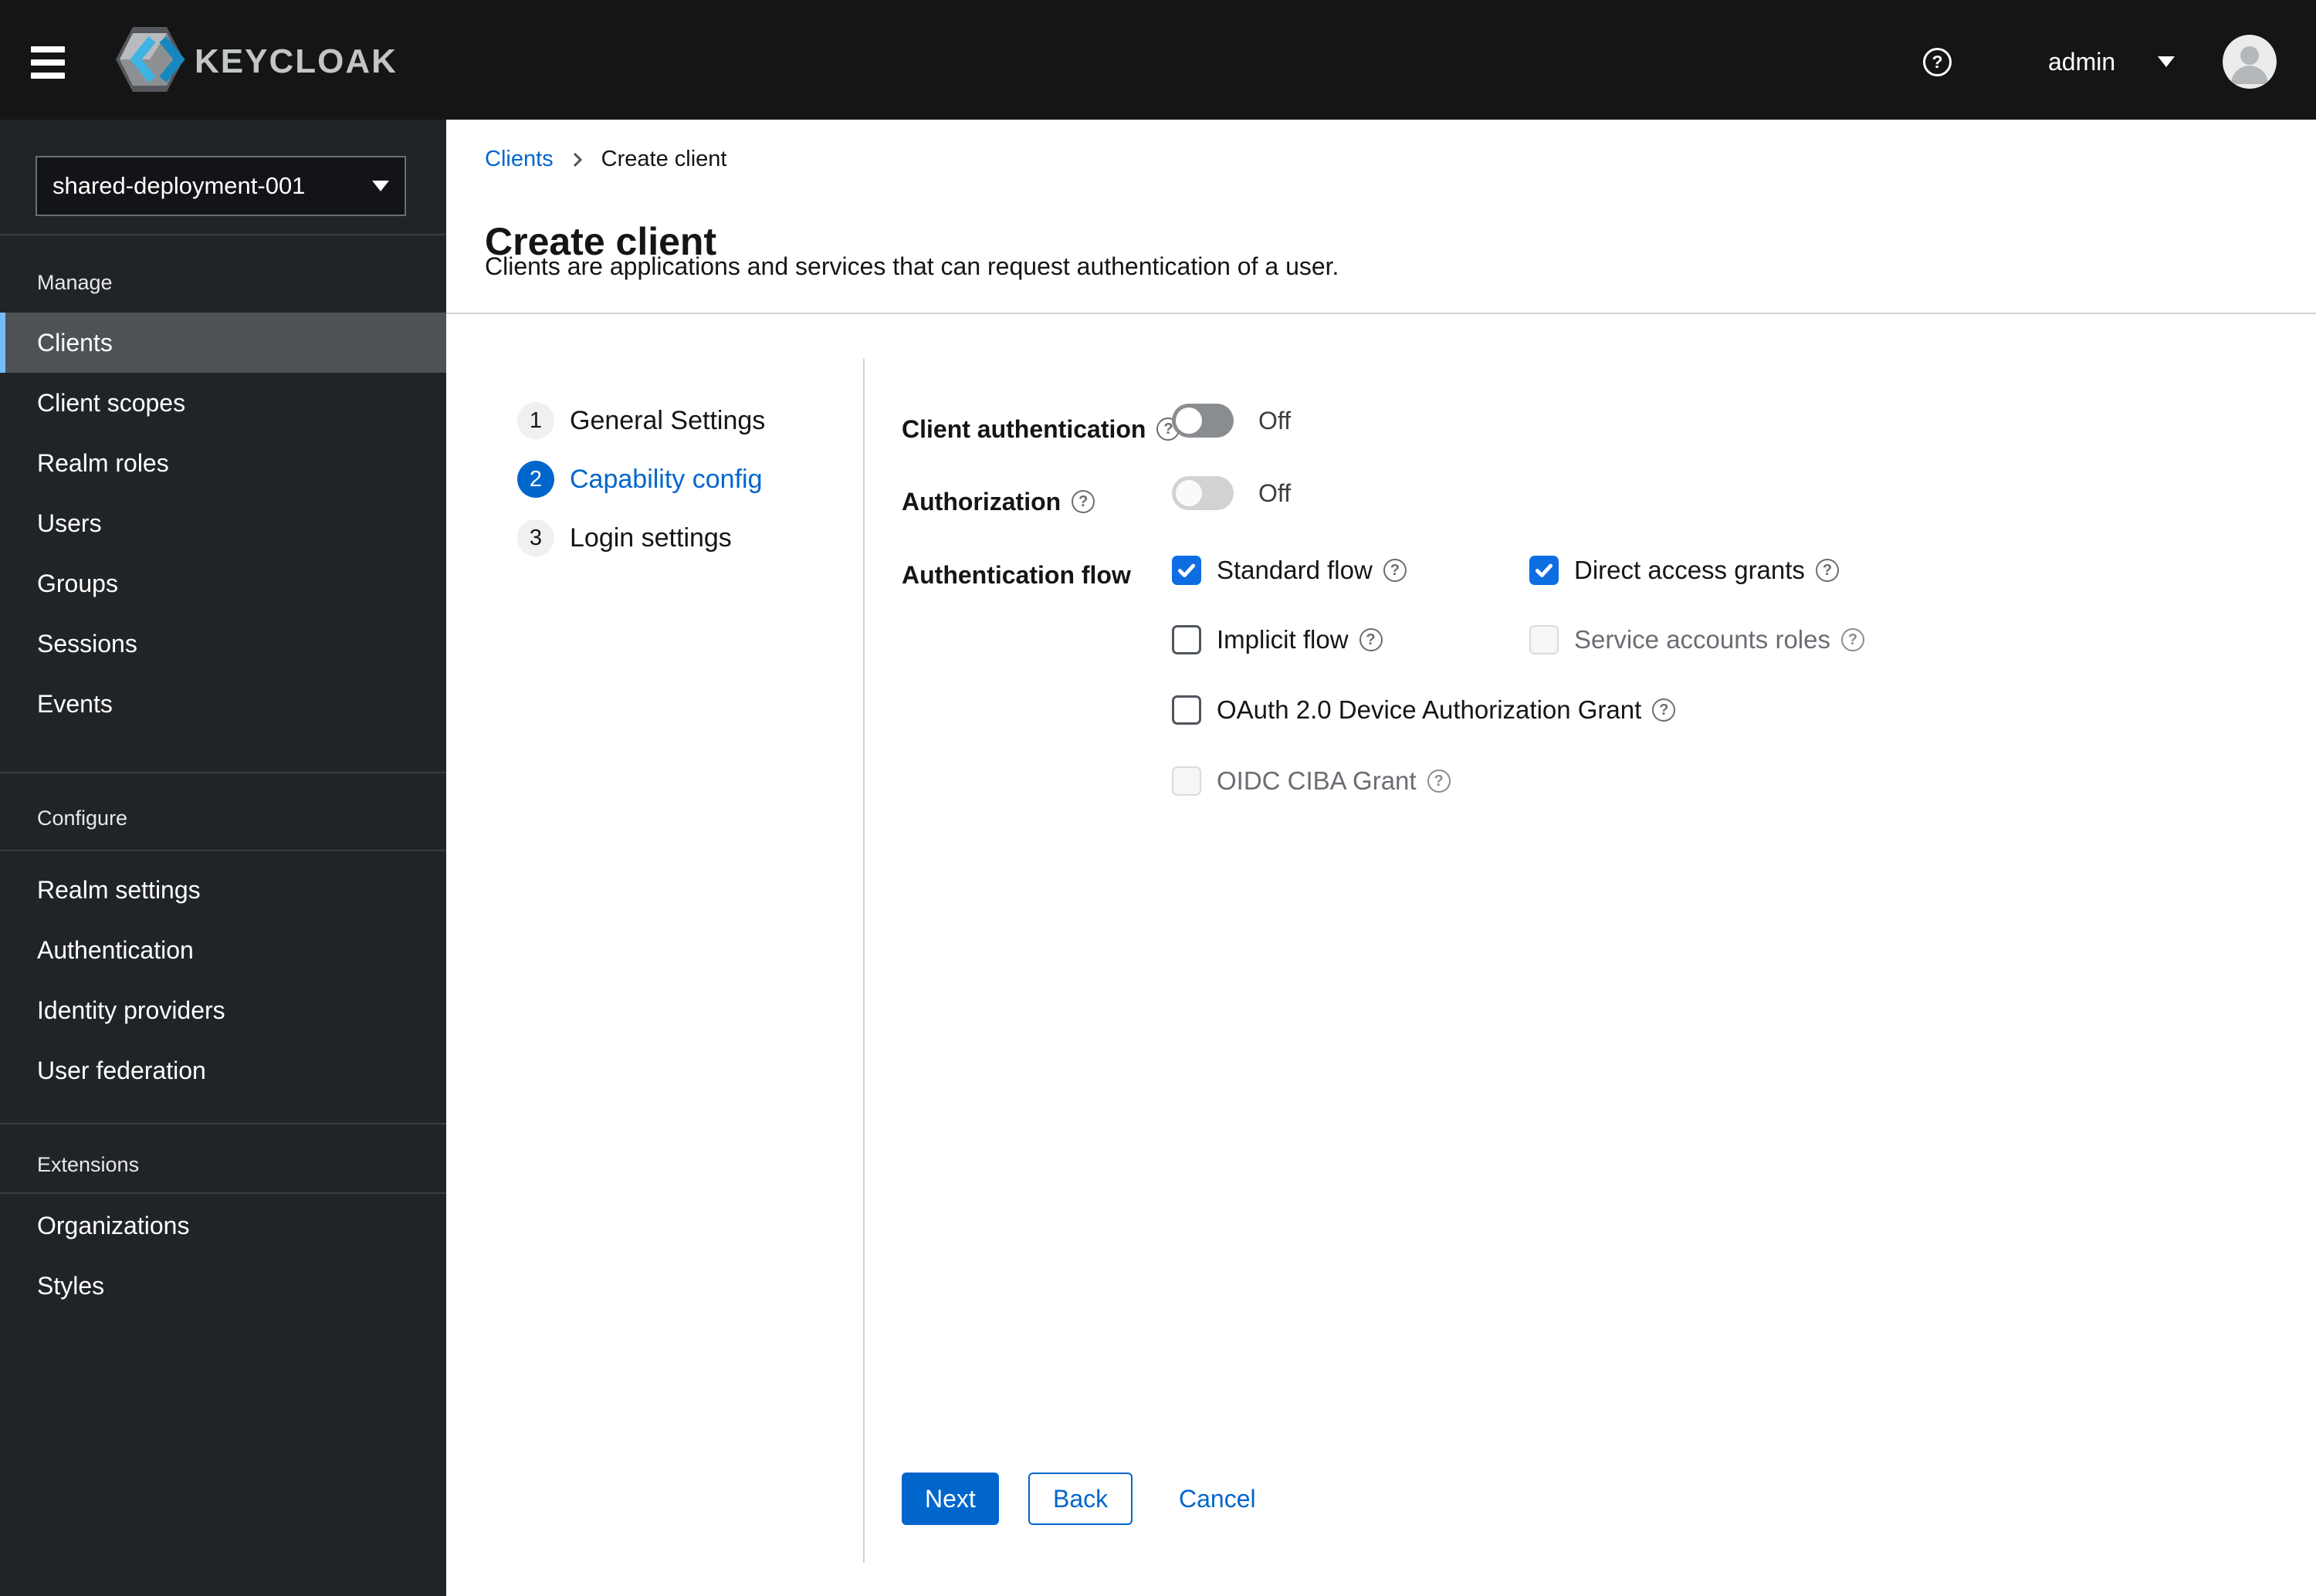 The height and width of the screenshot is (1596, 2316). What do you see at coordinates (223, 890) in the screenshot?
I see `sidebar-item-realm-settings: Realm settings` at bounding box center [223, 890].